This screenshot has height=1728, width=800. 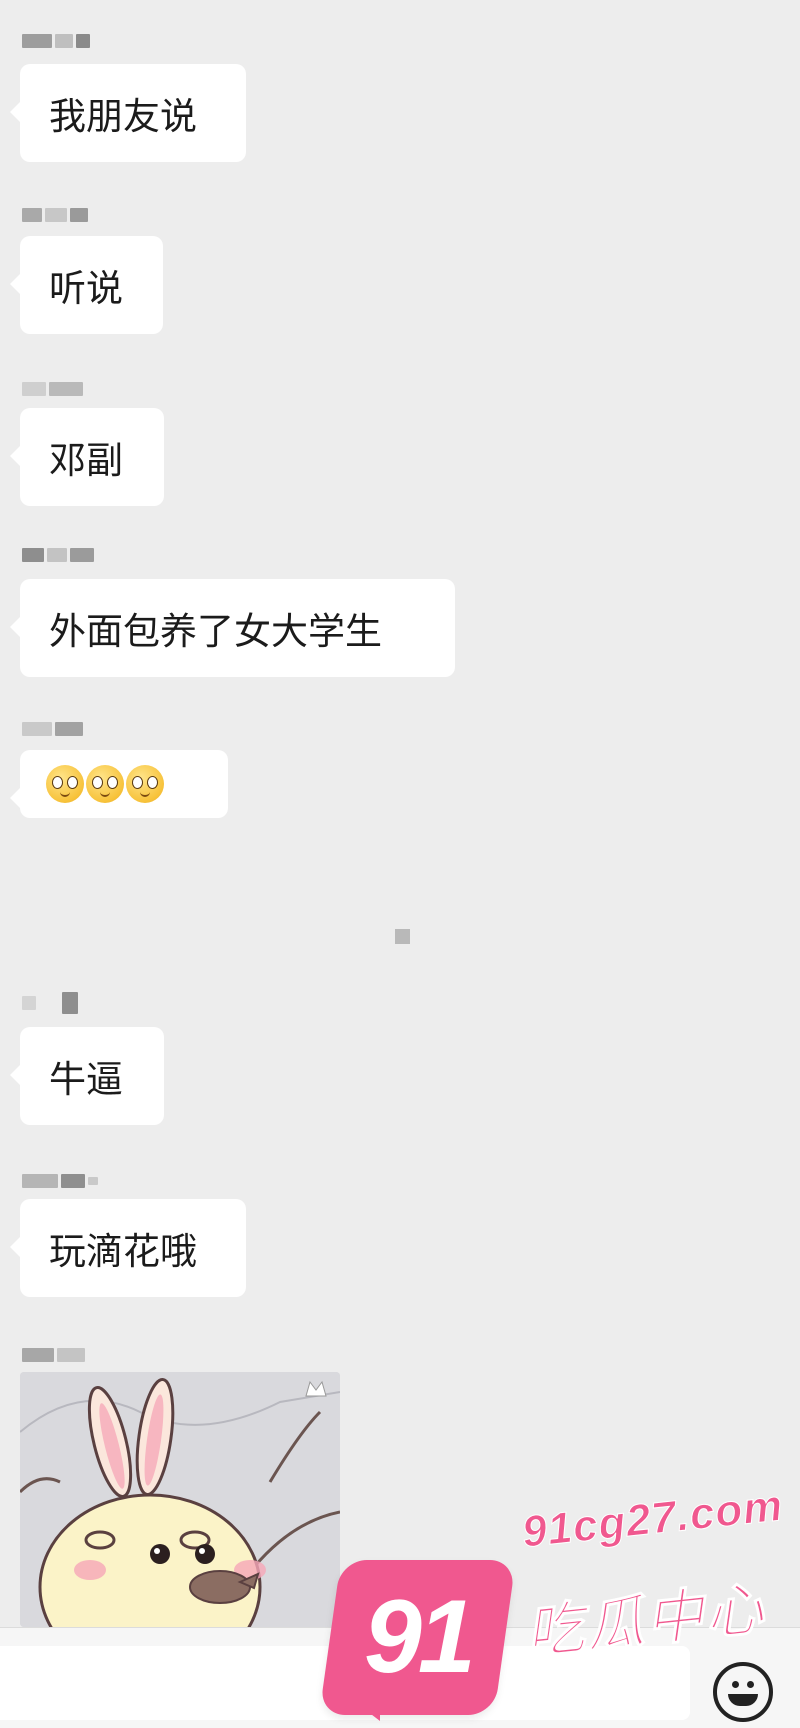 I want to click on message-text: 邓副, so click(x=86, y=460).